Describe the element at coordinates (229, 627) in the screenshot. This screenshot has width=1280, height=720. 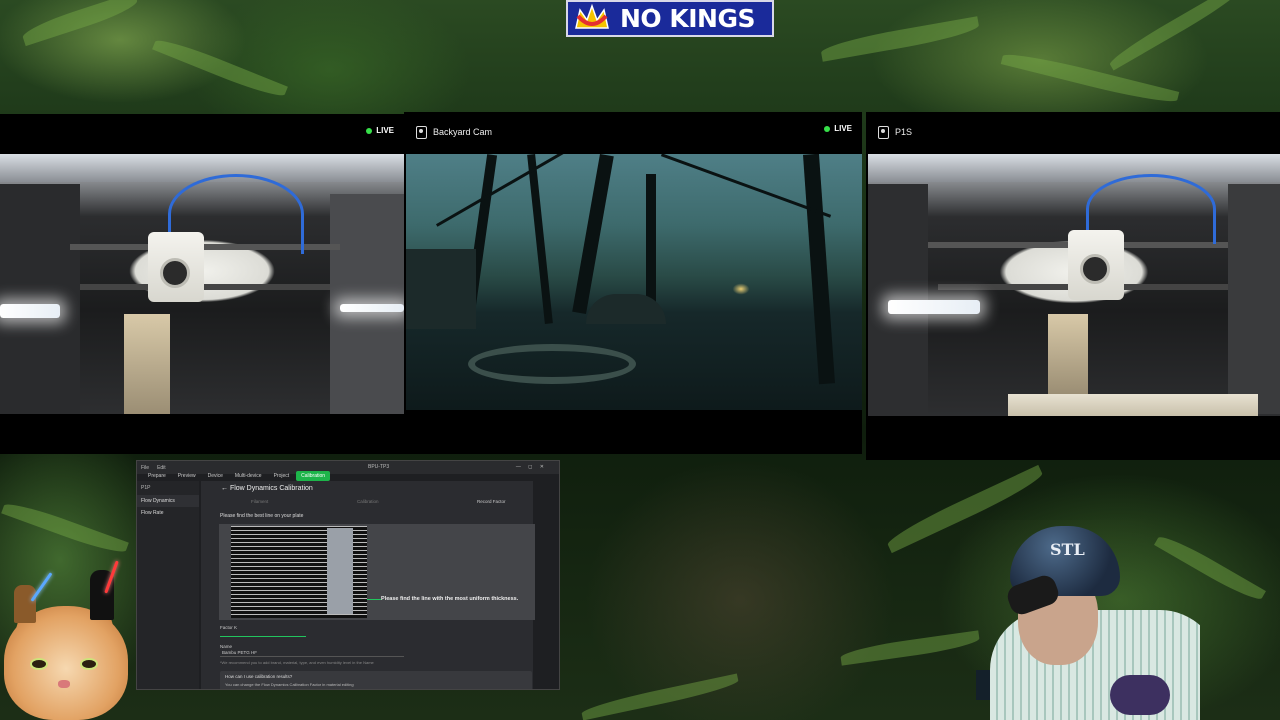
I see `factor-k-label: Factor K` at that location.